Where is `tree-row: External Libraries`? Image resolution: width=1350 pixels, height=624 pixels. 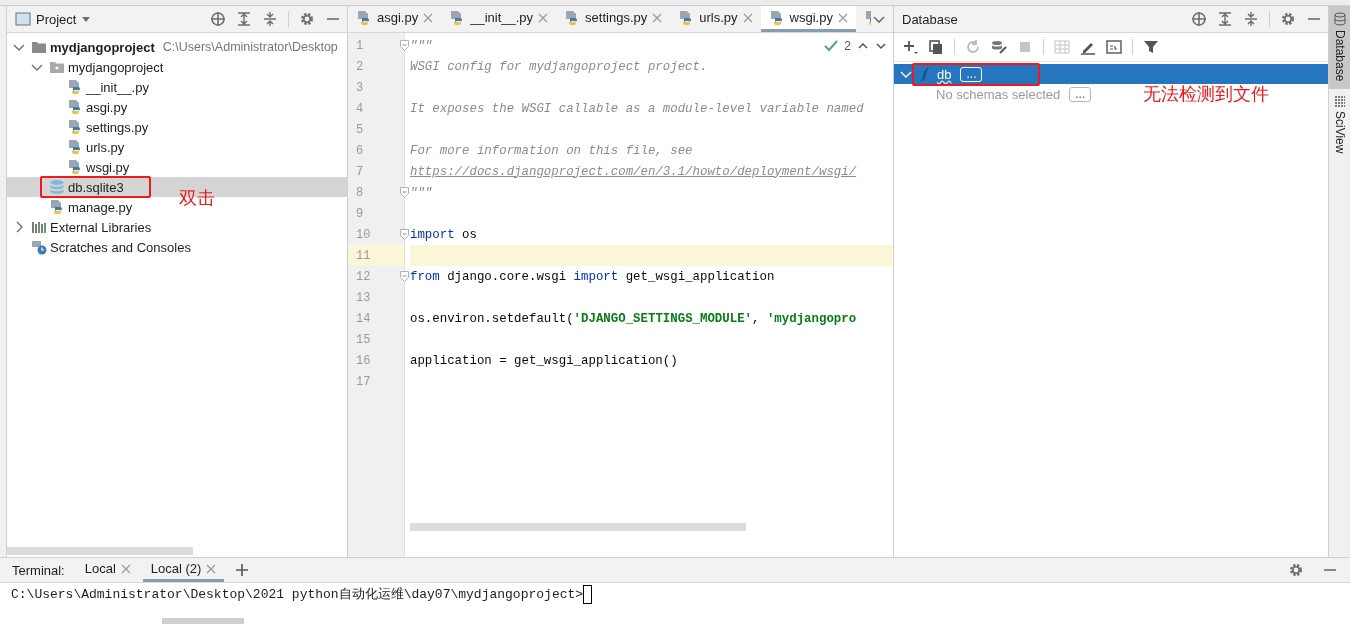
tree-row: External Libraries is located at coordinates (80, 227).